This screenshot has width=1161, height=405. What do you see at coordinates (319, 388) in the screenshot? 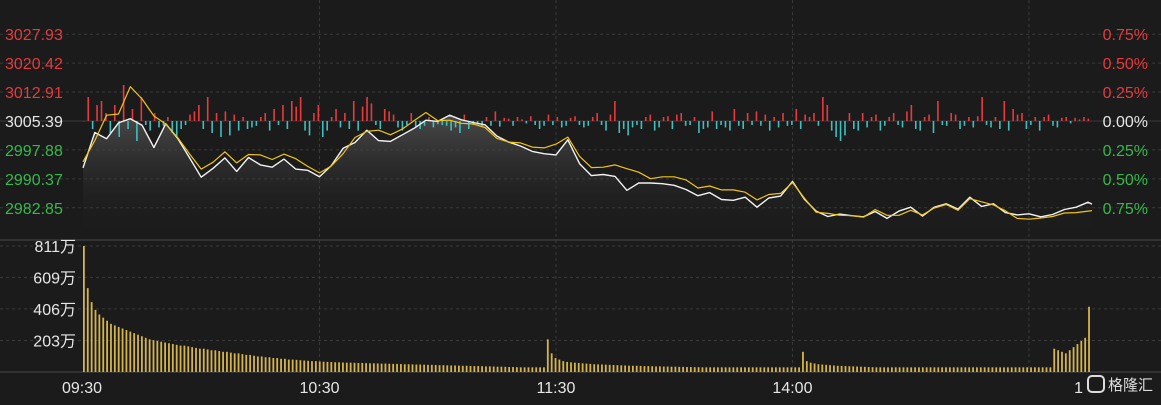
I see `x-tick-label: 10:30` at bounding box center [319, 388].